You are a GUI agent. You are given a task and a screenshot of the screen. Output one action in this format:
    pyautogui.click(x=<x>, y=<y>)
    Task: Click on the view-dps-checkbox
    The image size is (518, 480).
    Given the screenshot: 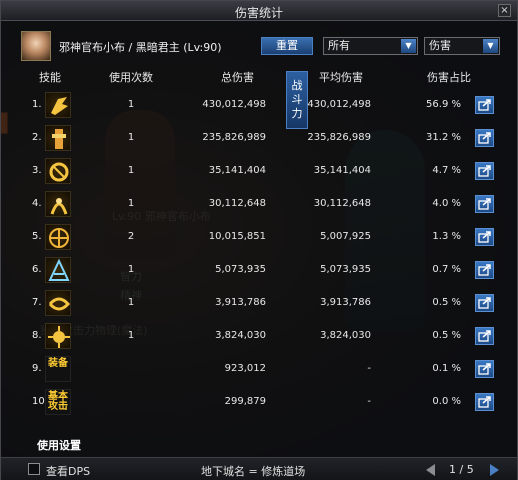 What is the action you would take?
    pyautogui.click(x=34, y=469)
    